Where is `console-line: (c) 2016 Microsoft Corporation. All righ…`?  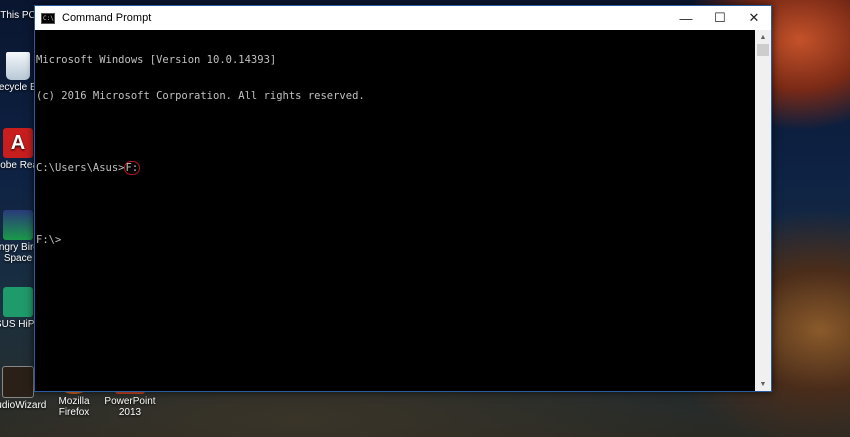
console-line: (c) 2016 Microsoft Corporation. All righ… is located at coordinates (200, 96).